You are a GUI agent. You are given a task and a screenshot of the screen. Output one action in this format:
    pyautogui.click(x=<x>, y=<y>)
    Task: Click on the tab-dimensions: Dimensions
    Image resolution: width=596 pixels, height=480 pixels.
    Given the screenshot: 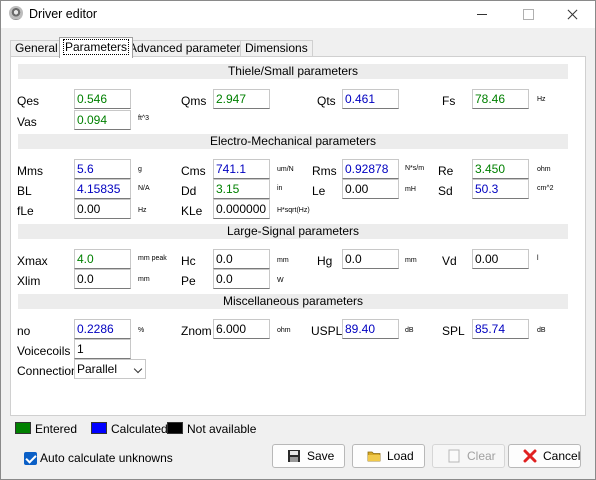 What is the action you would take?
    pyautogui.click(x=276, y=48)
    